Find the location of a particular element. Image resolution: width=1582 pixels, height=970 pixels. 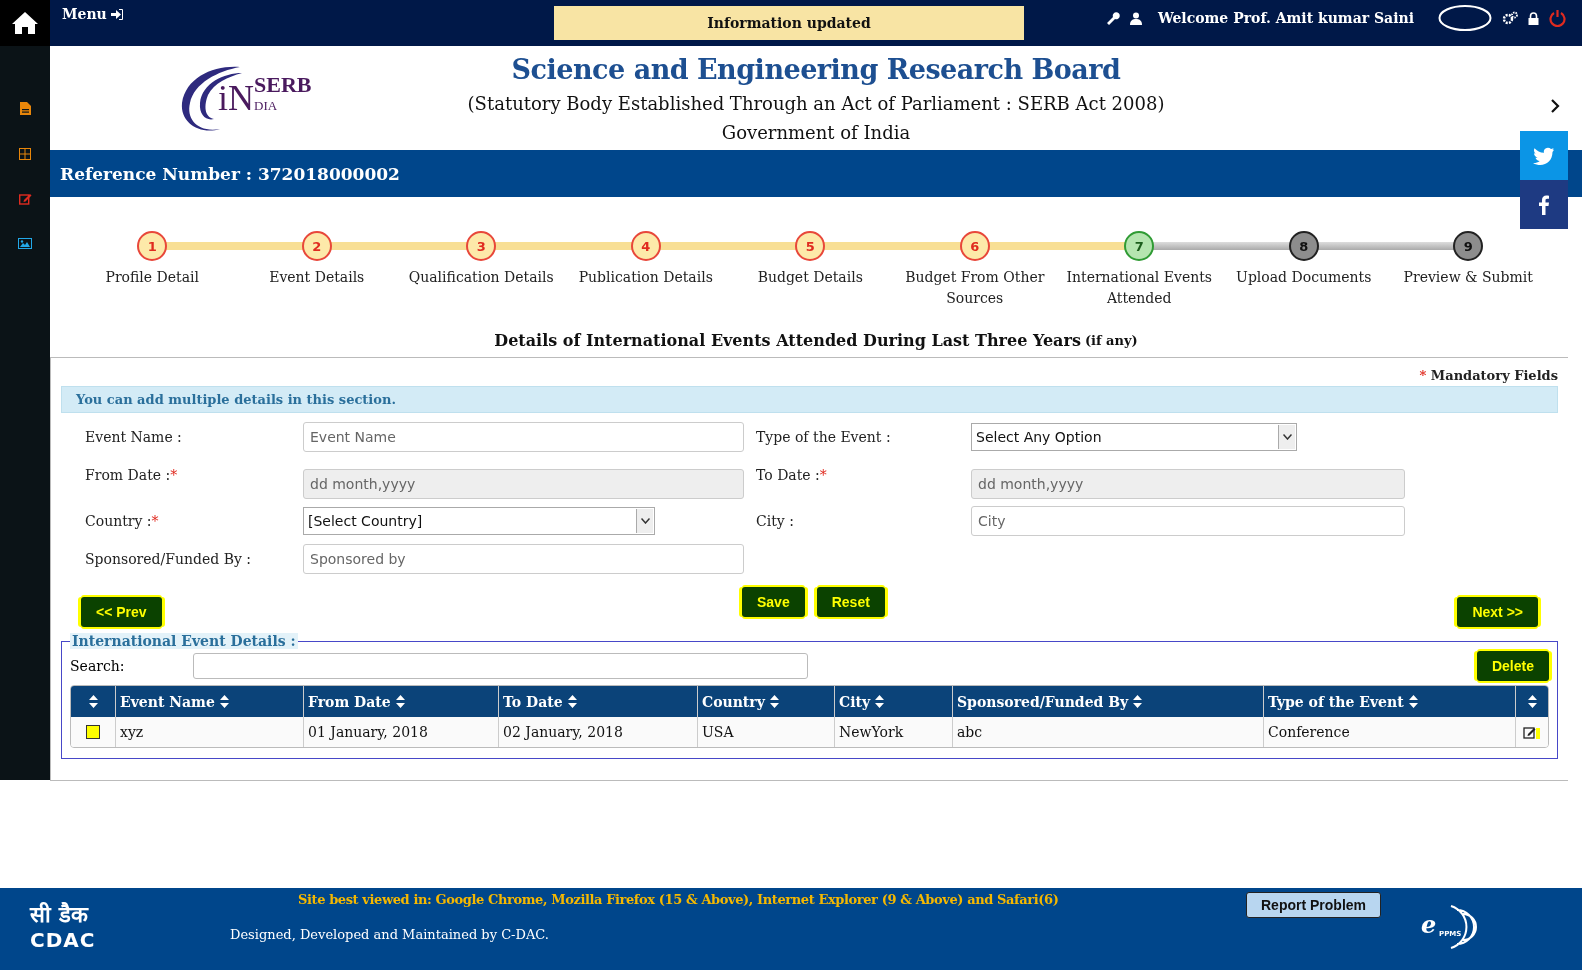

table-icon is located at coordinates (25, 154).